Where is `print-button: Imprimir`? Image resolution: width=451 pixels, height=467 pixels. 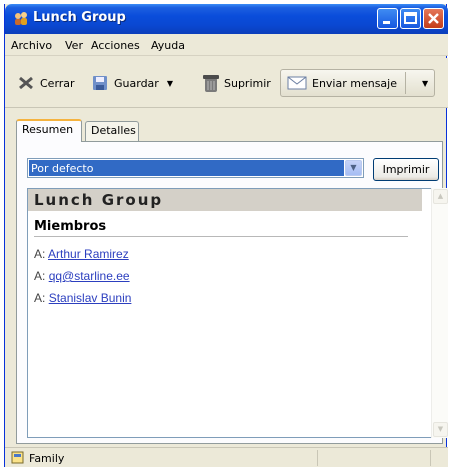
print-button: Imprimir is located at coordinates (406, 169).